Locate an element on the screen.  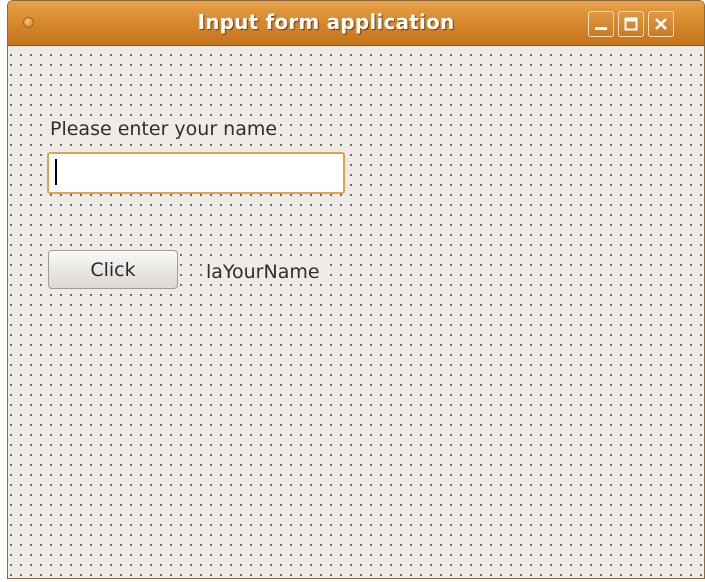
minimize-button is located at coordinates (601, 24).